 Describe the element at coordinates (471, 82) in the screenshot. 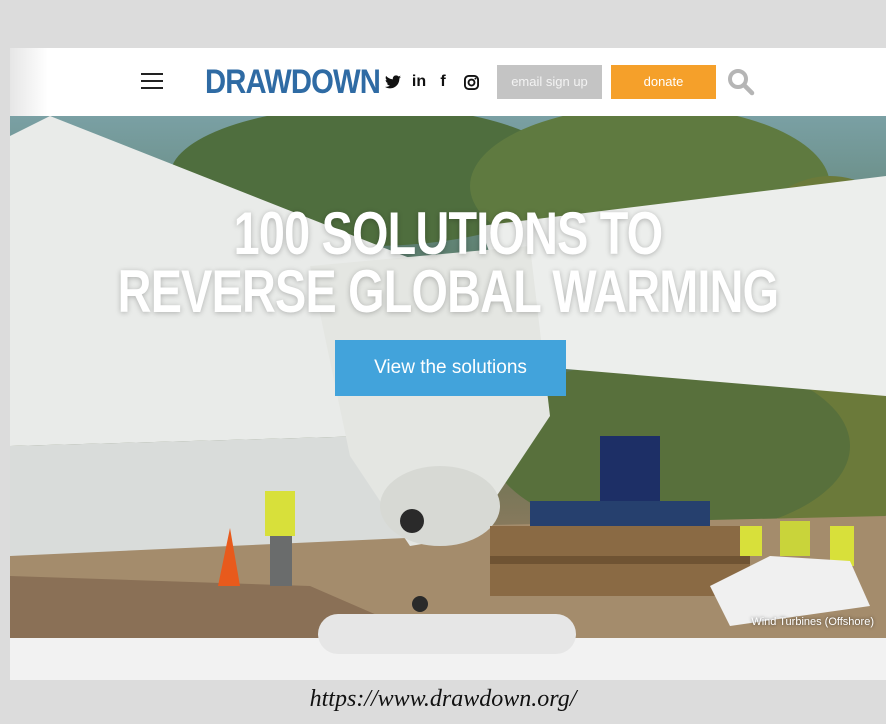

I see `instagram-icon` at that location.